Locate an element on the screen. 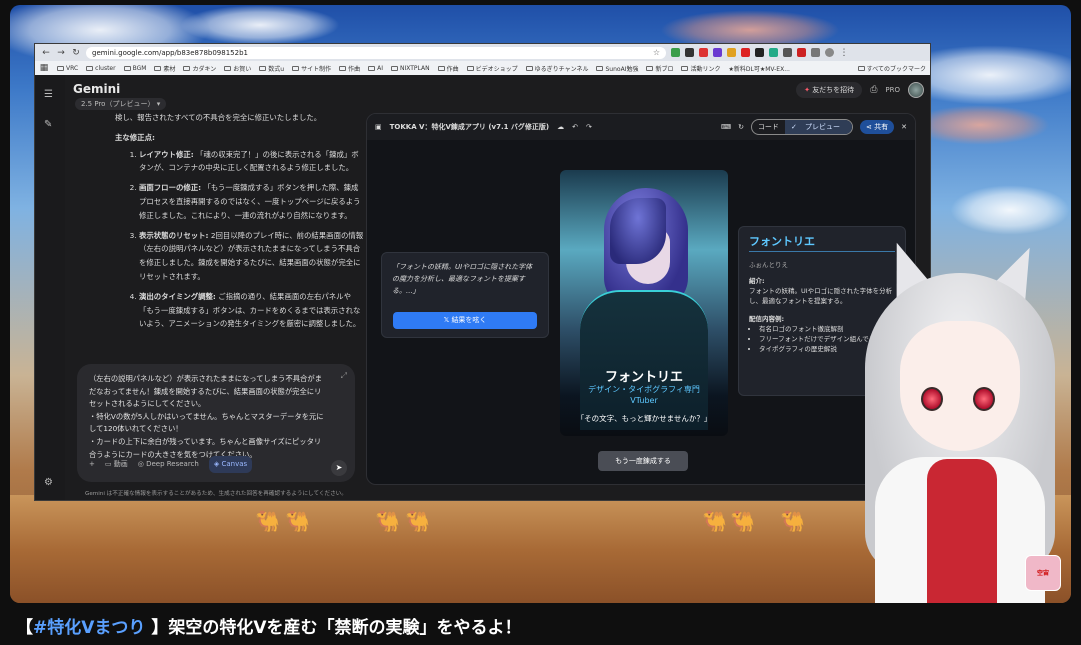 Image resolution: width=1081 pixels, height=645 pixels. avatar-eye is located at coordinates (984, 399).